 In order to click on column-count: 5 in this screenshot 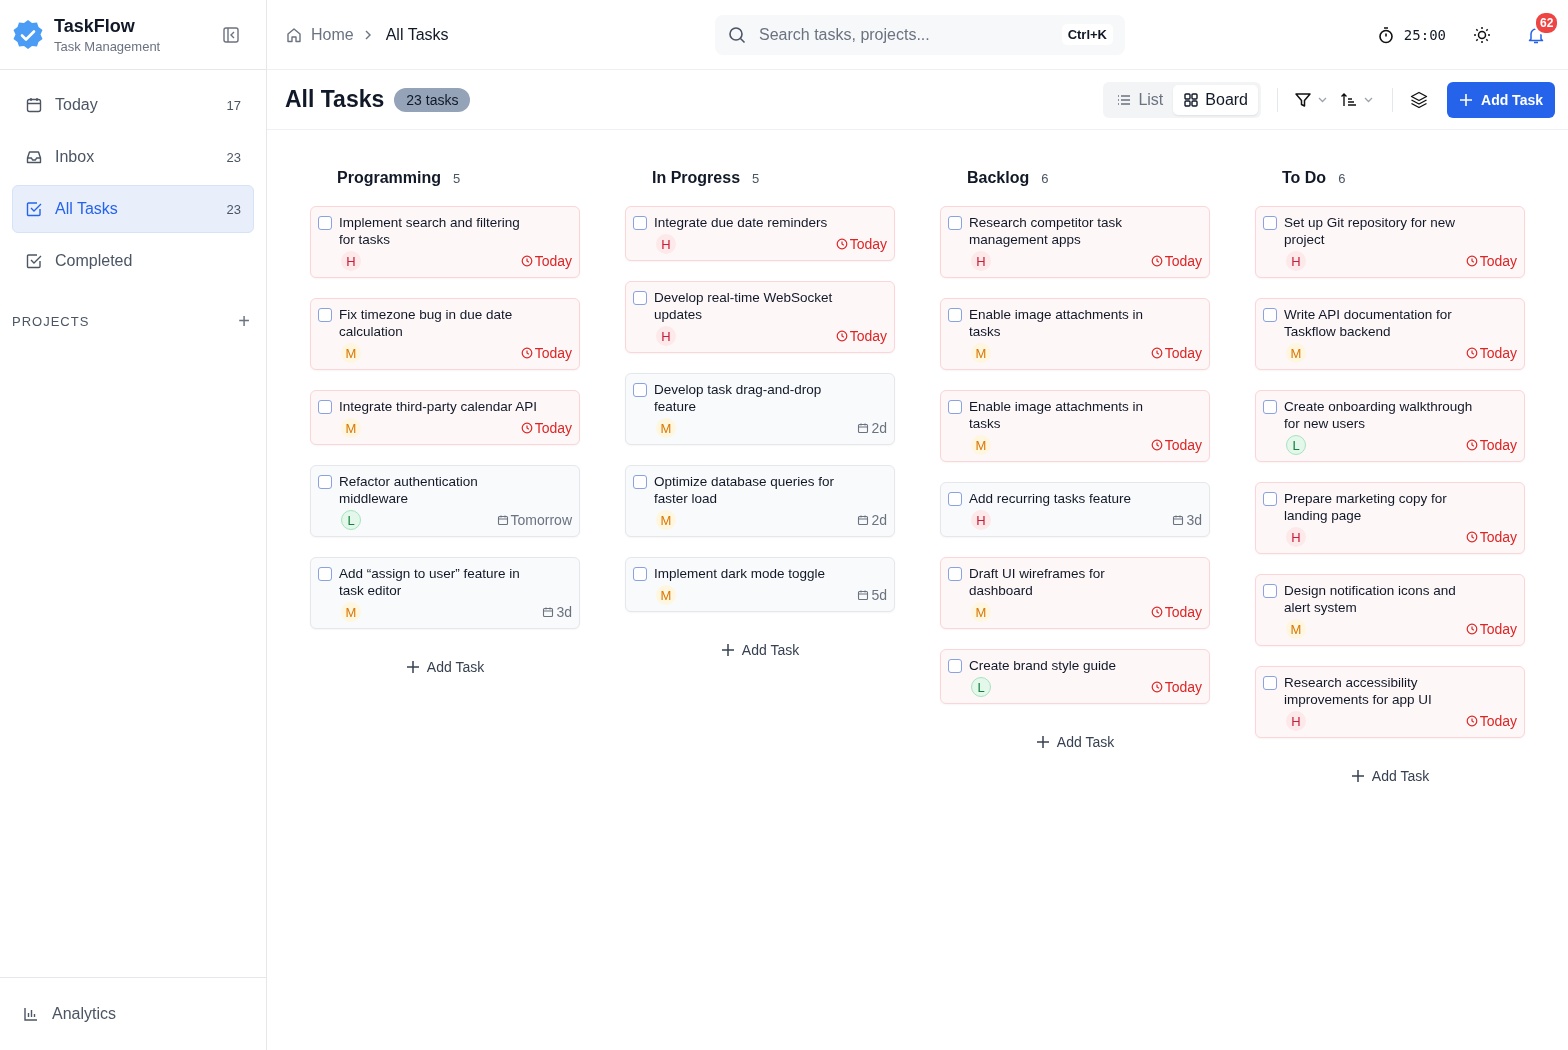, I will do `click(756, 178)`.